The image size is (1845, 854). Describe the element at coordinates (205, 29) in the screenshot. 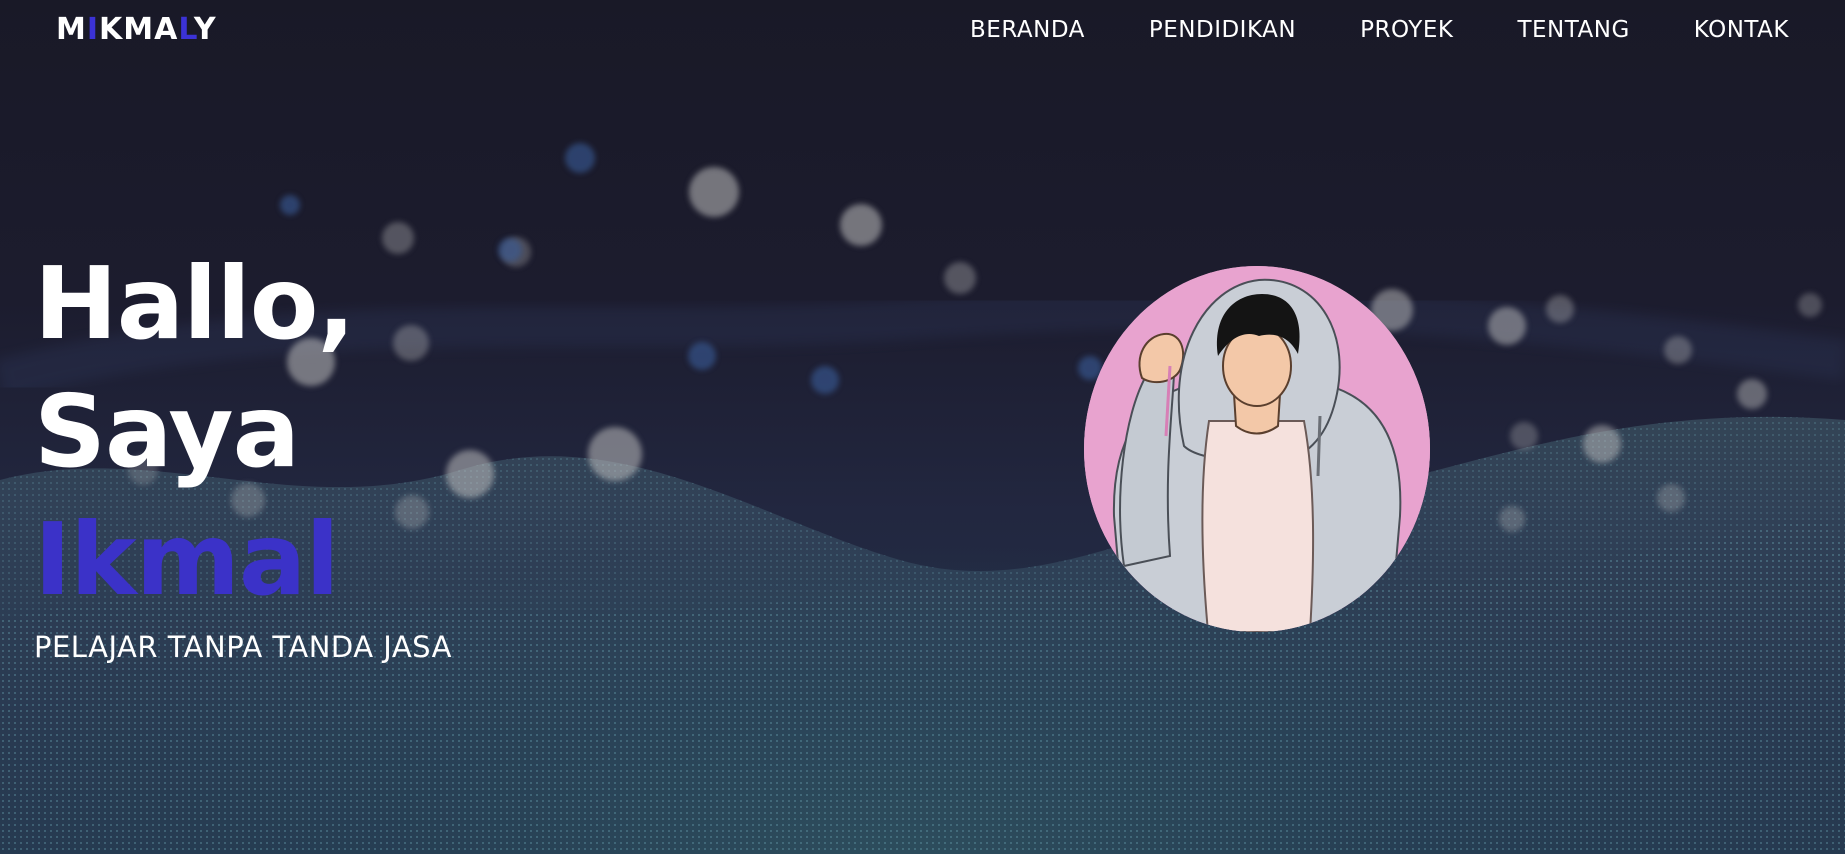

I see `logo-part-5: Y` at that location.